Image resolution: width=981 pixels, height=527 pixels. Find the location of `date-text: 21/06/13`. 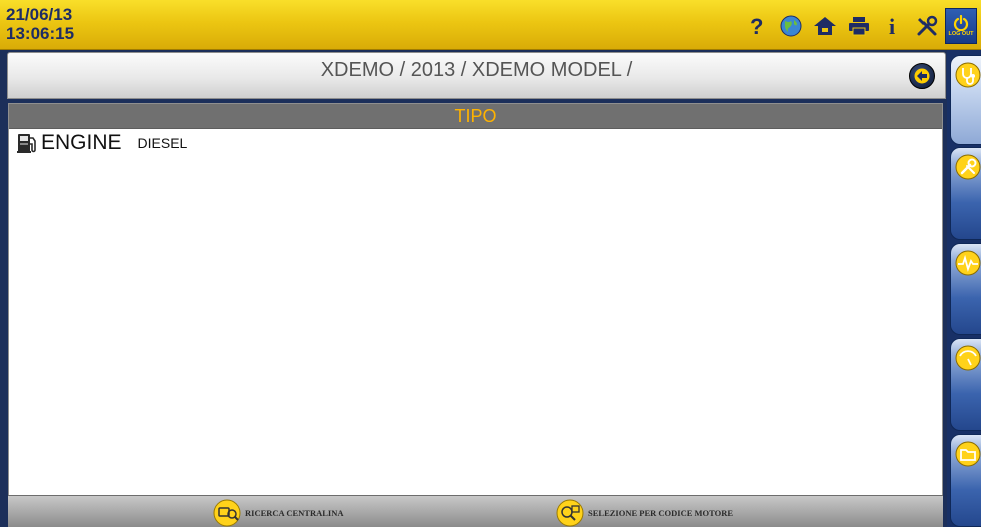

date-text: 21/06/13 is located at coordinates (39, 14).